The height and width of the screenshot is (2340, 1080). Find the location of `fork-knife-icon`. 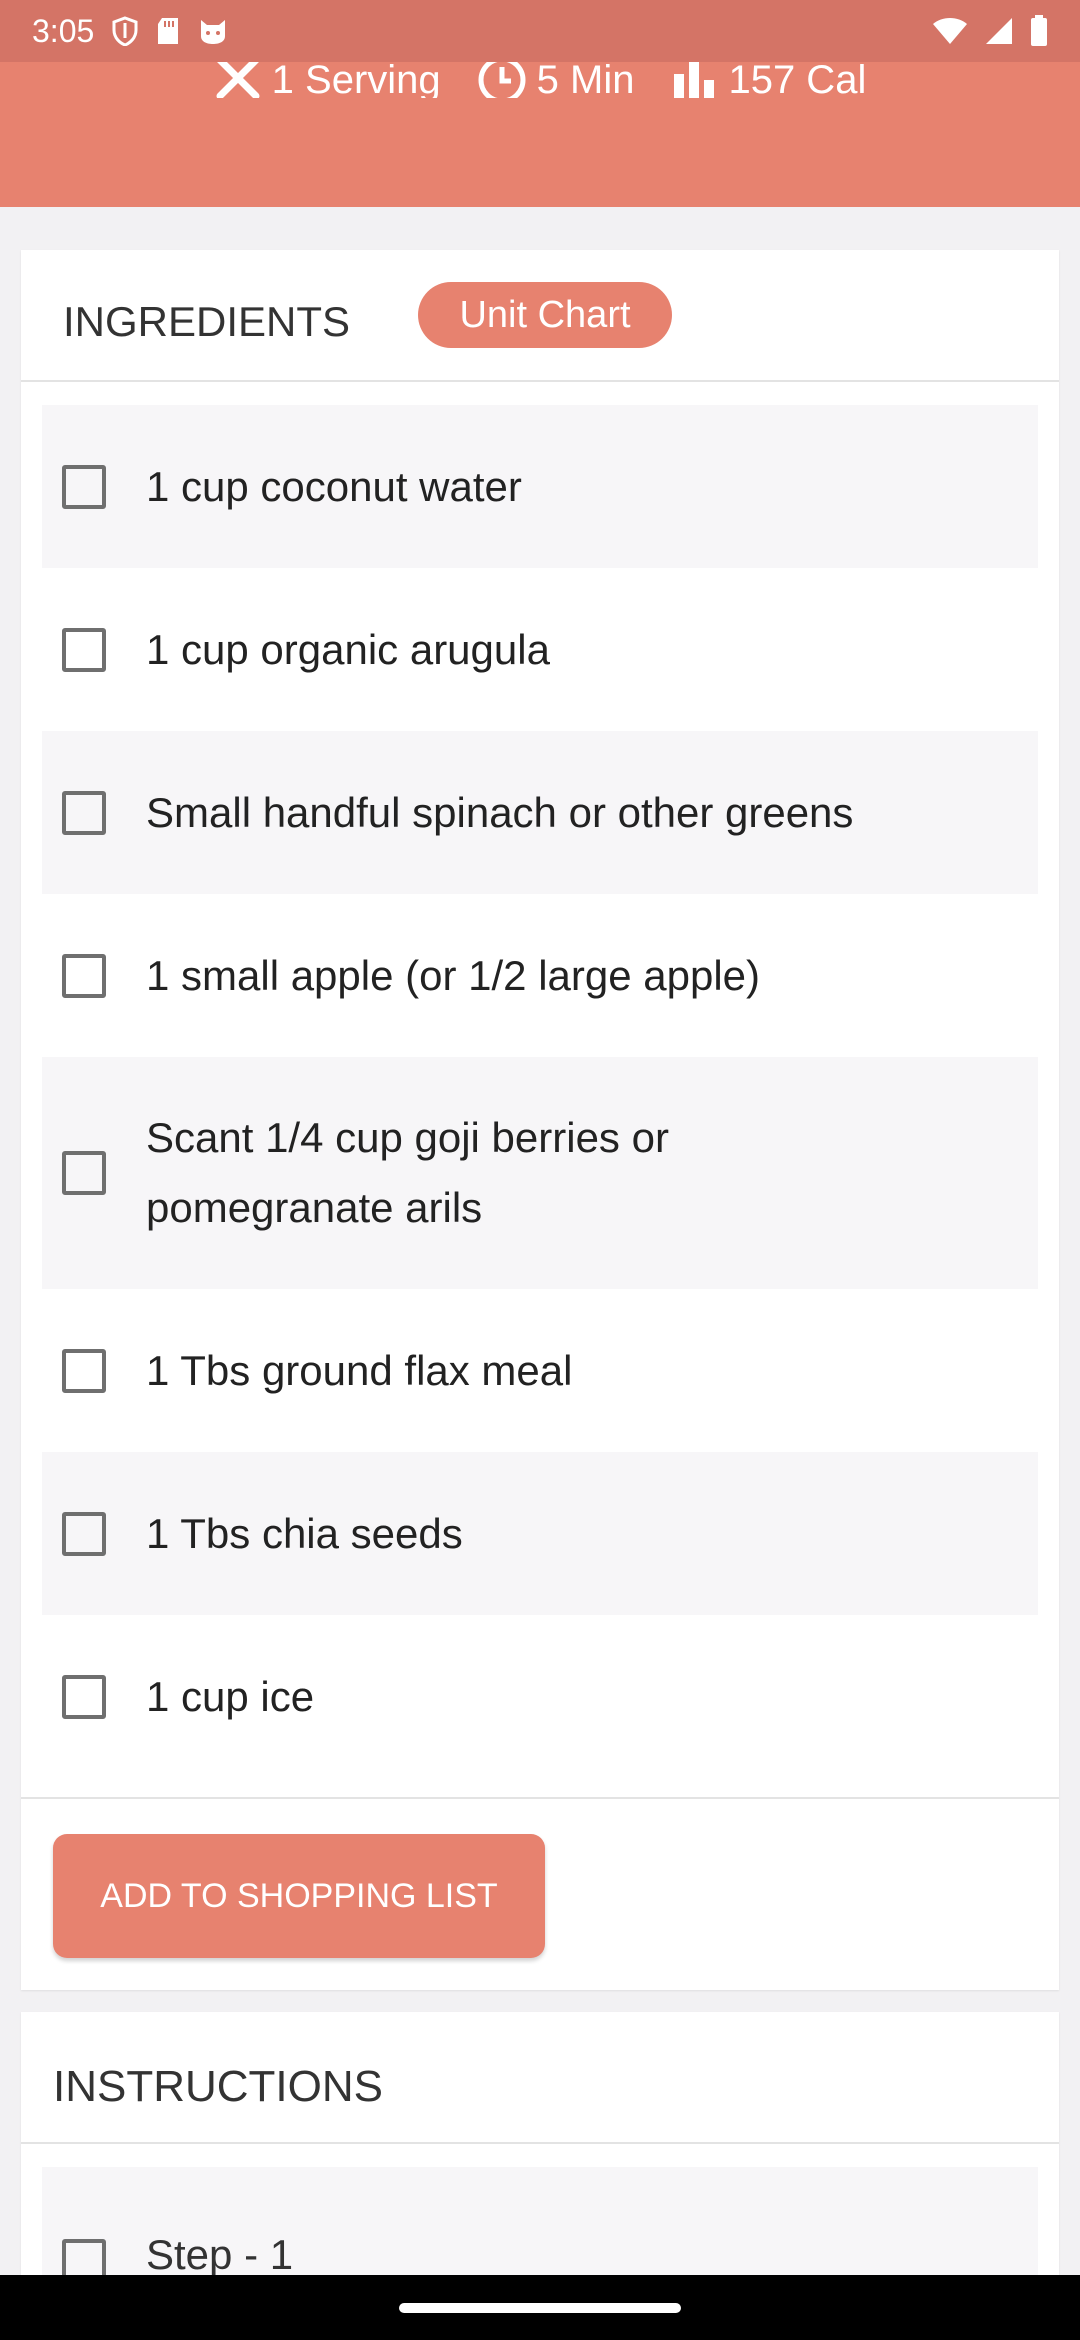

fork-knife-icon is located at coordinates (238, 80).